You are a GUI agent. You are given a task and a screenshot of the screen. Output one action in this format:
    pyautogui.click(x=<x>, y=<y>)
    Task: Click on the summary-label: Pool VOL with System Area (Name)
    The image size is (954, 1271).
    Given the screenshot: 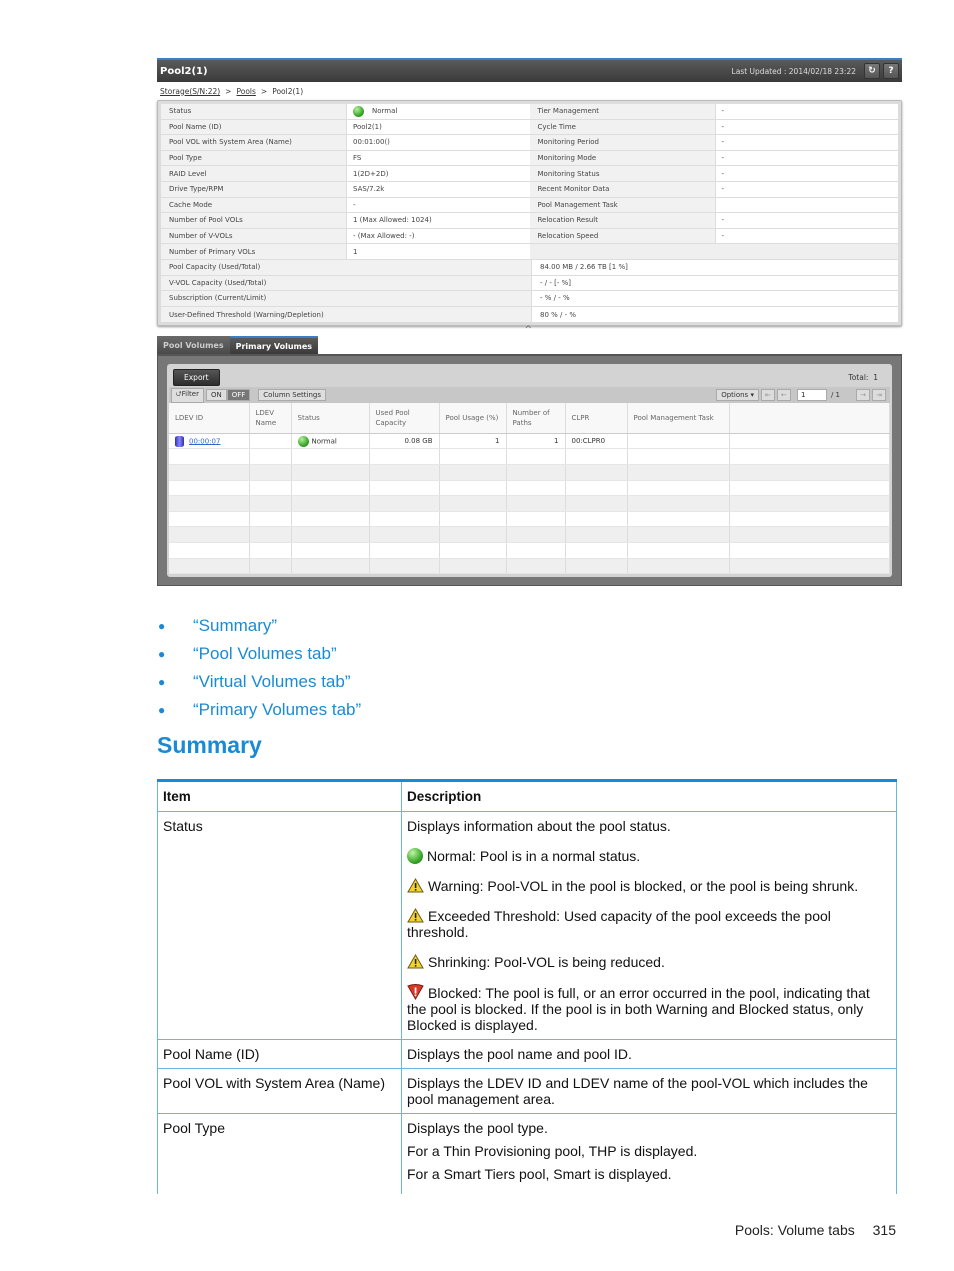 What is the action you would take?
    pyautogui.click(x=254, y=142)
    